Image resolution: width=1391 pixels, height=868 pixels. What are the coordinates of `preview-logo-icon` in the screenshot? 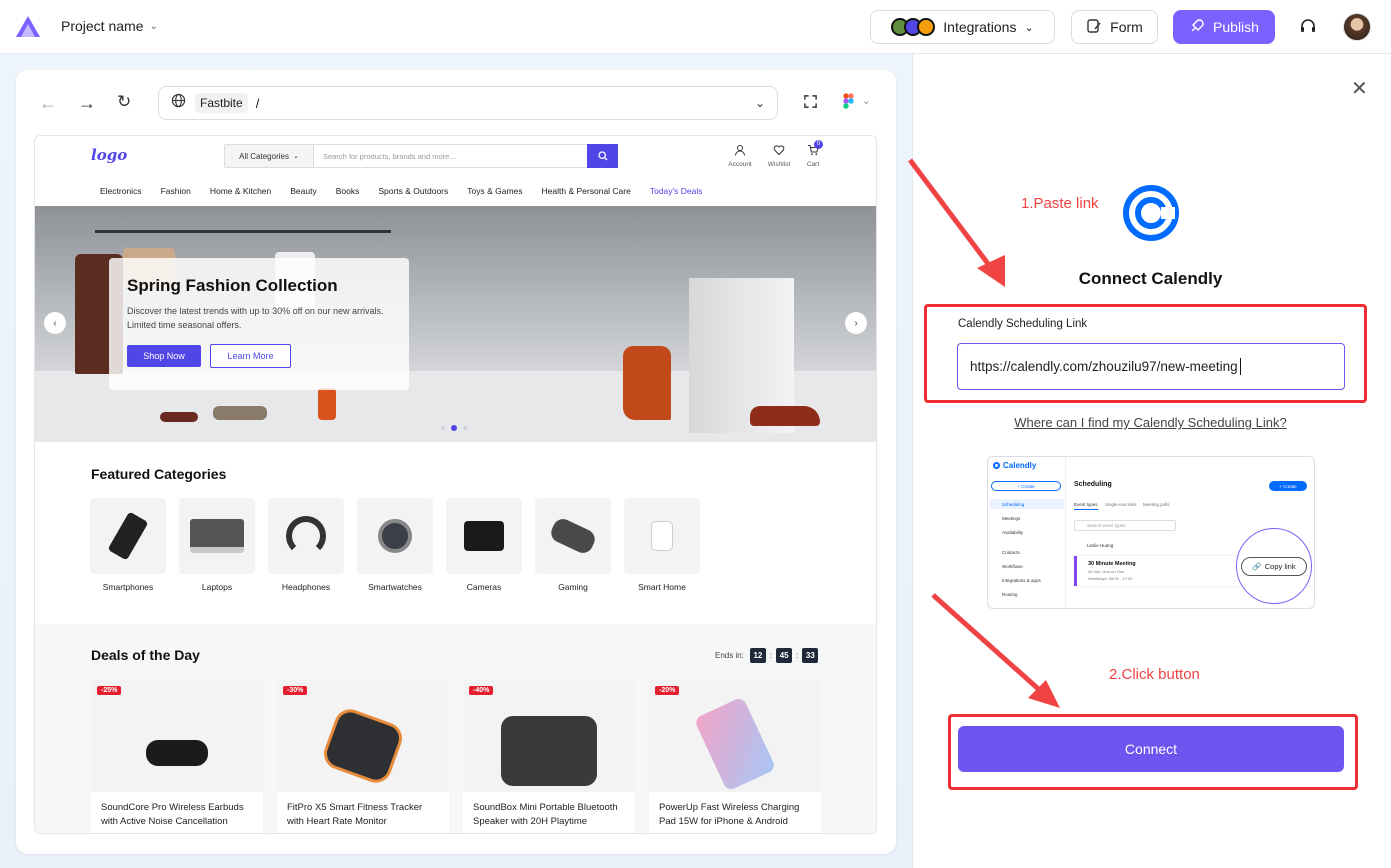 It's located at (996, 465).